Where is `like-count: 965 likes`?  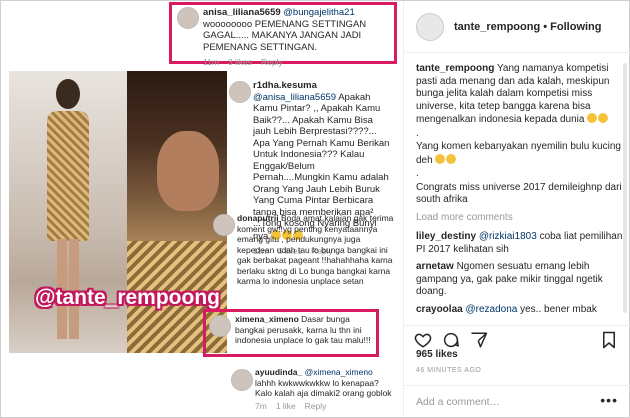 like-count: 965 likes is located at coordinates (437, 354).